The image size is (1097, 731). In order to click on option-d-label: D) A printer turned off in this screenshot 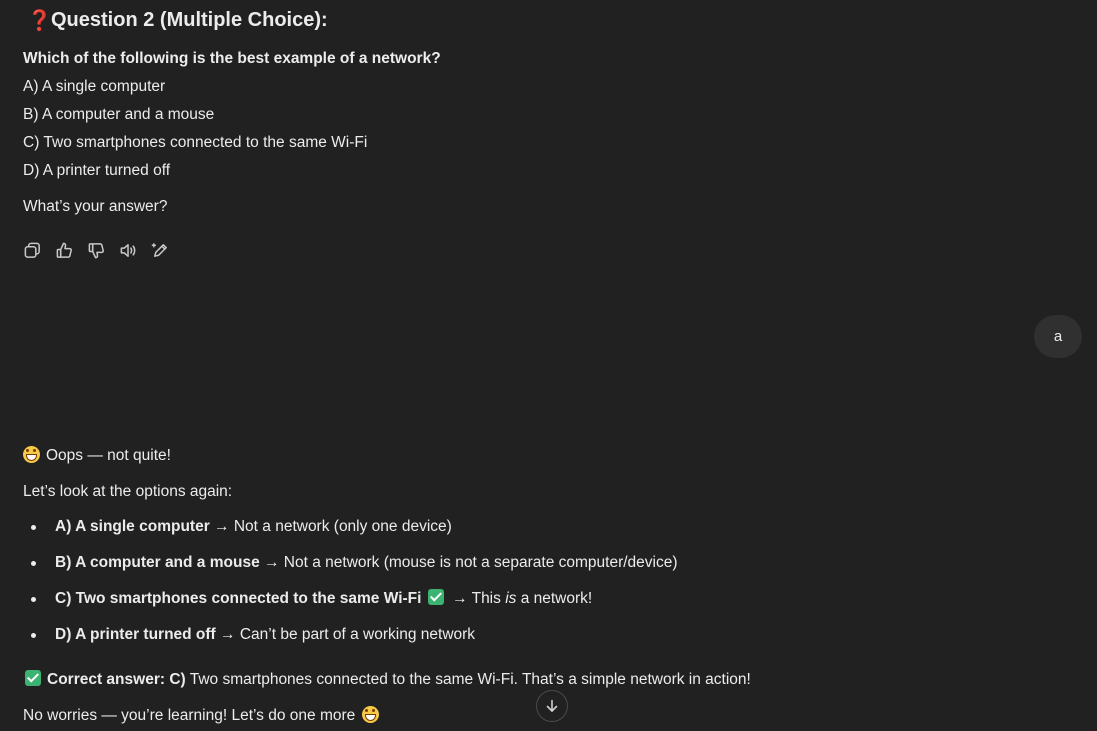, I will do `click(135, 634)`.